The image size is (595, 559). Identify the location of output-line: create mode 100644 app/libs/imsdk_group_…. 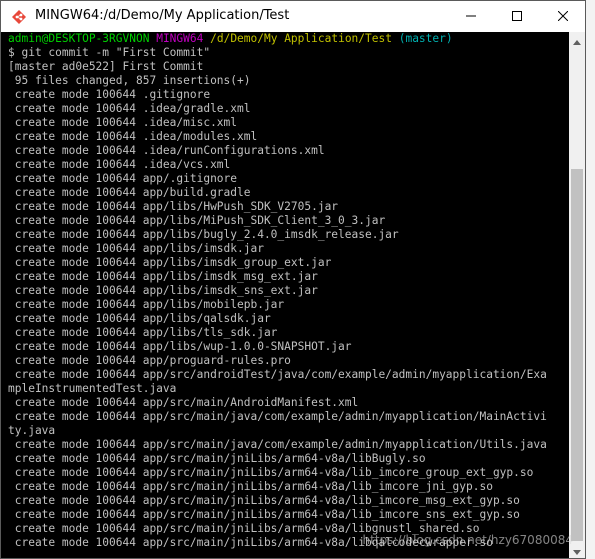
(170, 262).